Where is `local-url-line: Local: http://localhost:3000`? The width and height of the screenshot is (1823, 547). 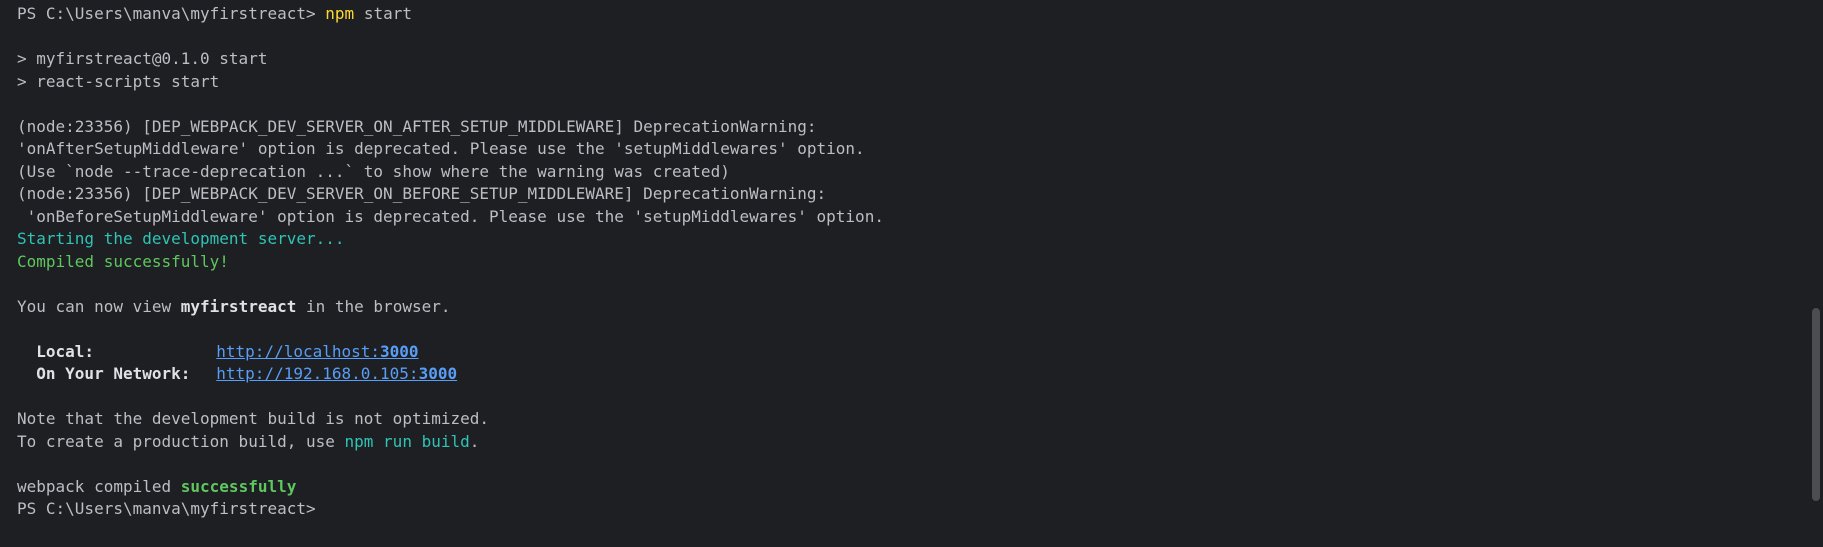
local-url-line: Local: http://localhost:3000 is located at coordinates (905, 352).